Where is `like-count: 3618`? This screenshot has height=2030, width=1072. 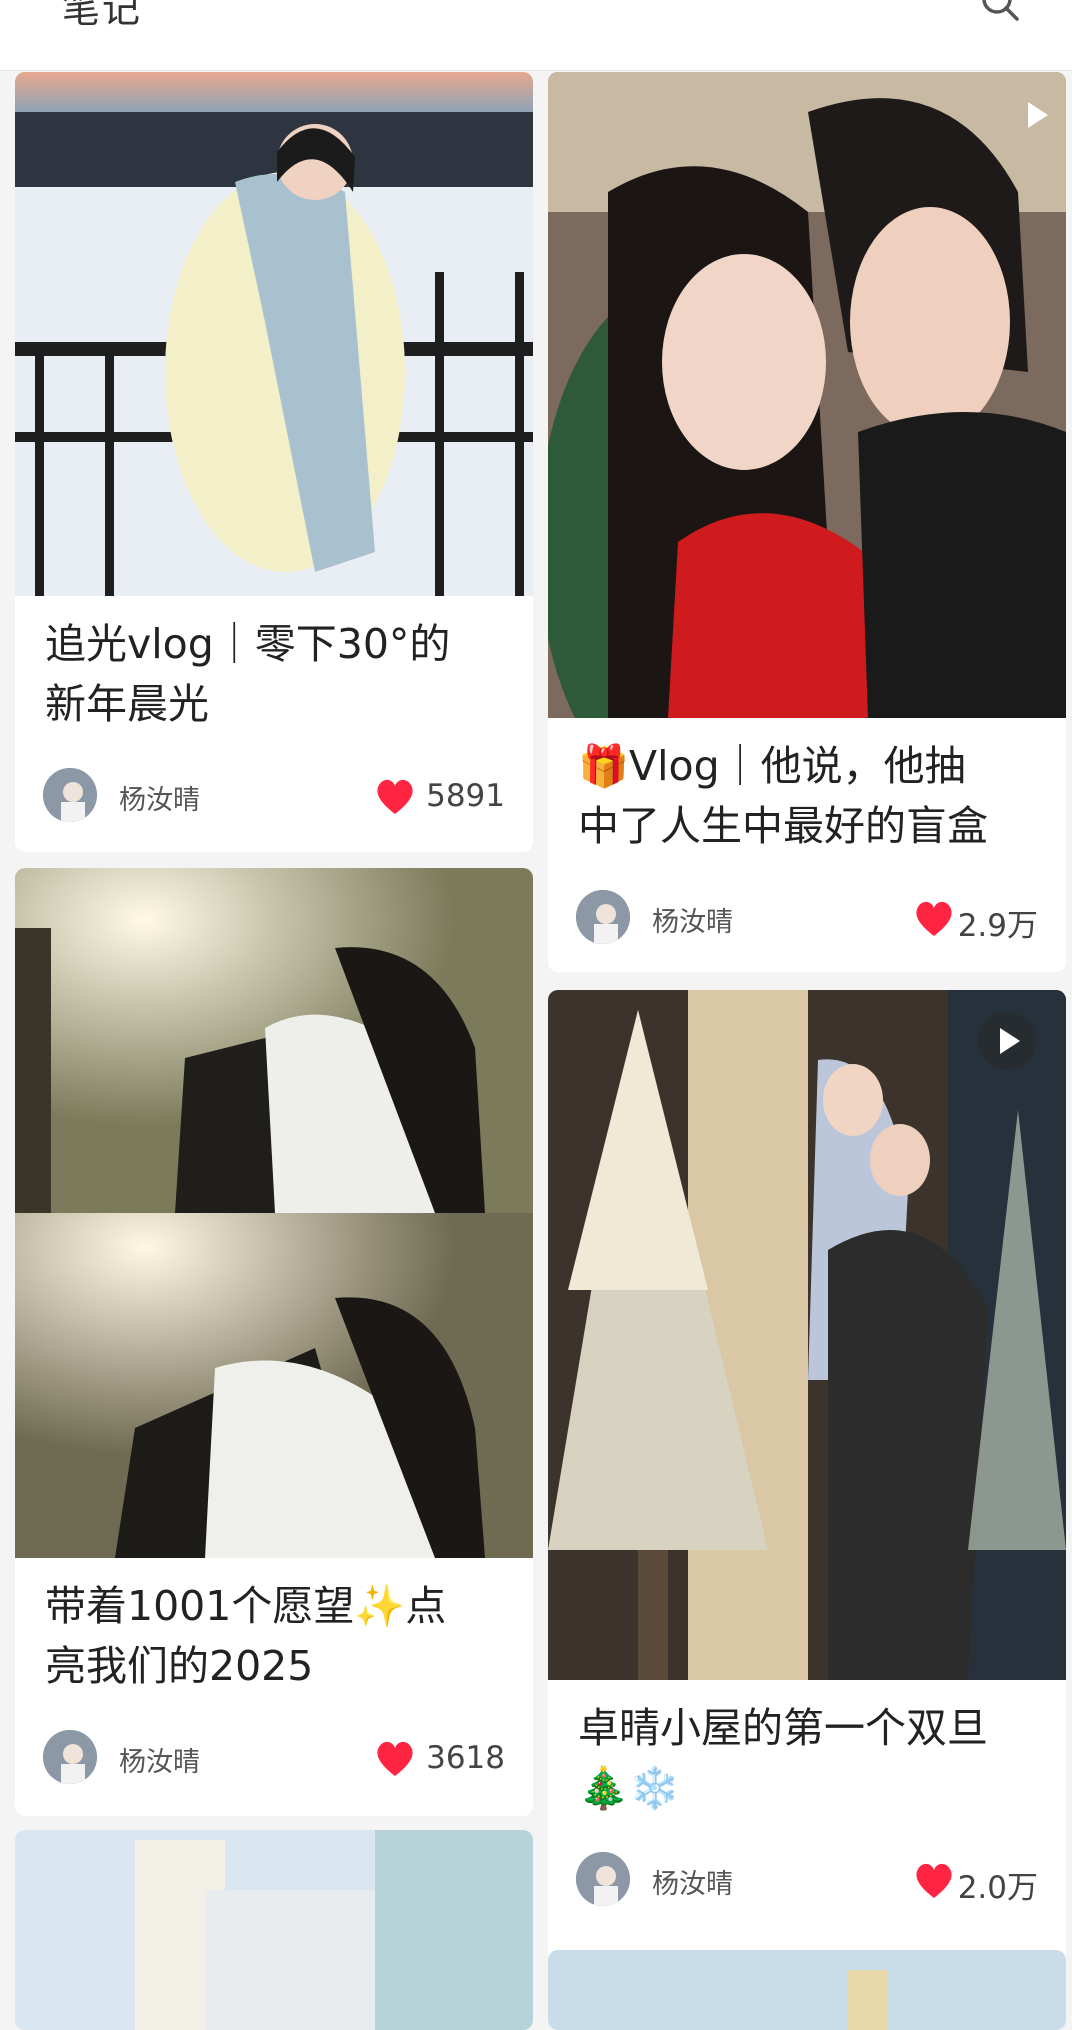
like-count: 3618 is located at coordinates (465, 1758).